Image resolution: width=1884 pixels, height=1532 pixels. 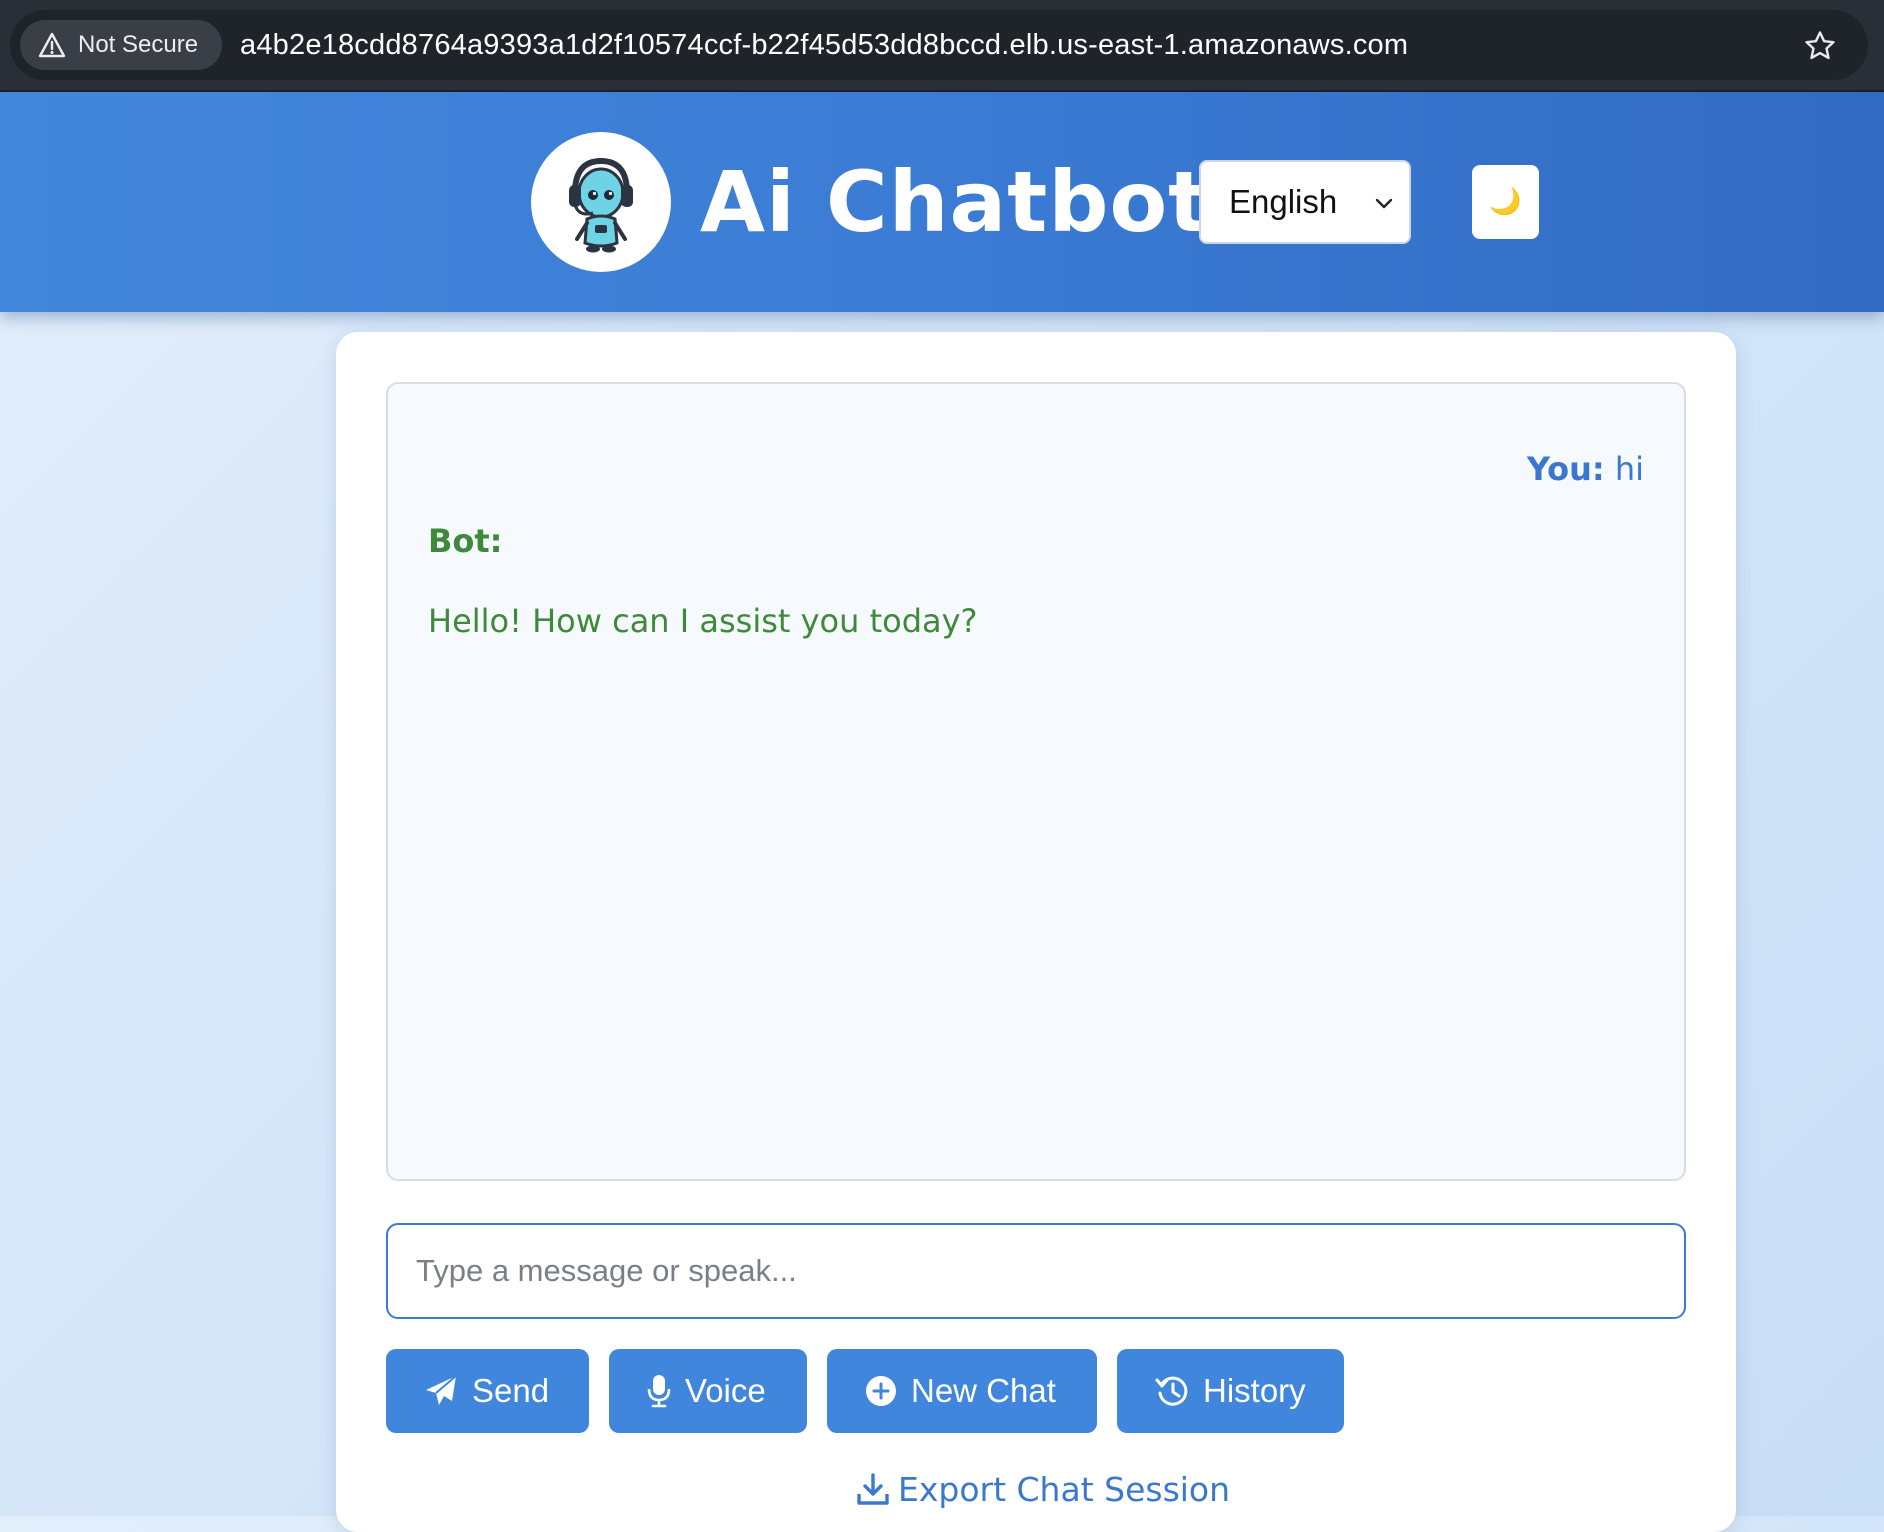 What do you see at coordinates (1064, 1489) in the screenshot?
I see `export-label: Export Chat Session` at bounding box center [1064, 1489].